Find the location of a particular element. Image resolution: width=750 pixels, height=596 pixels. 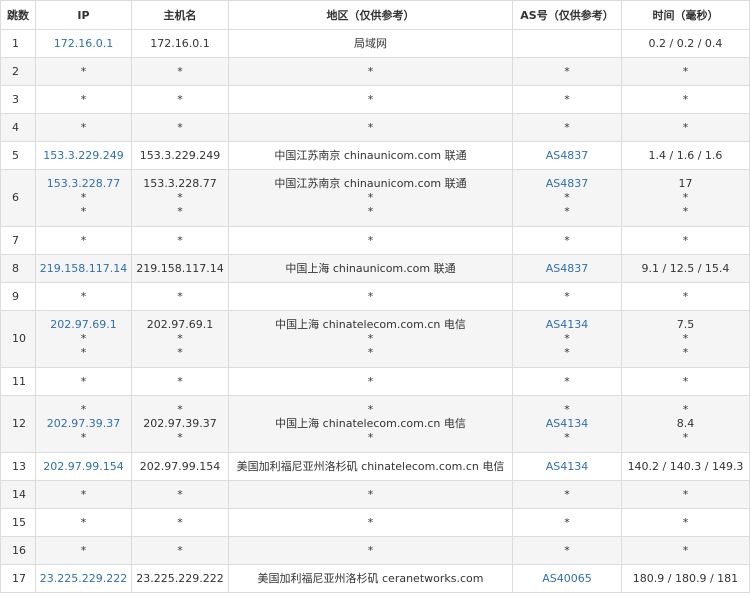

region-value: 中国江苏南京 chinaunicom.com 联通 is located at coordinates (370, 155).